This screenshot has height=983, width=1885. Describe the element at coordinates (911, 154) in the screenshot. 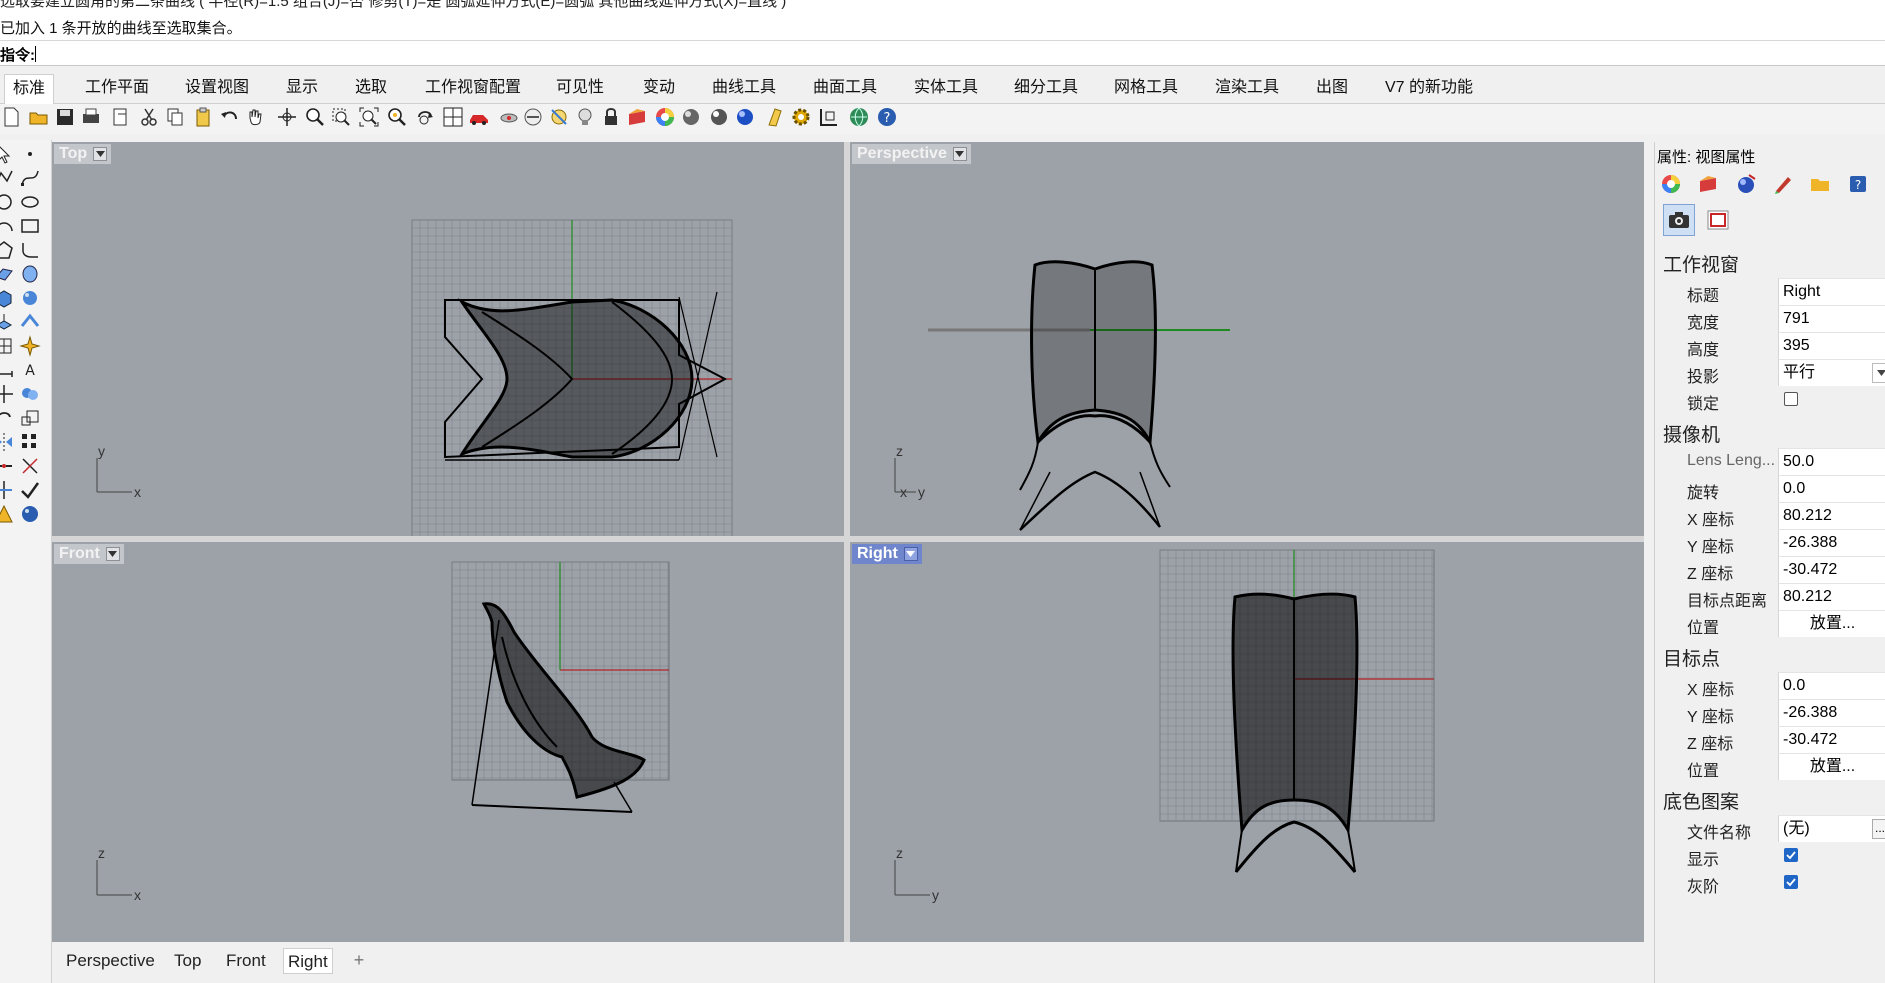

I see `viewport-title: Perspective` at that location.